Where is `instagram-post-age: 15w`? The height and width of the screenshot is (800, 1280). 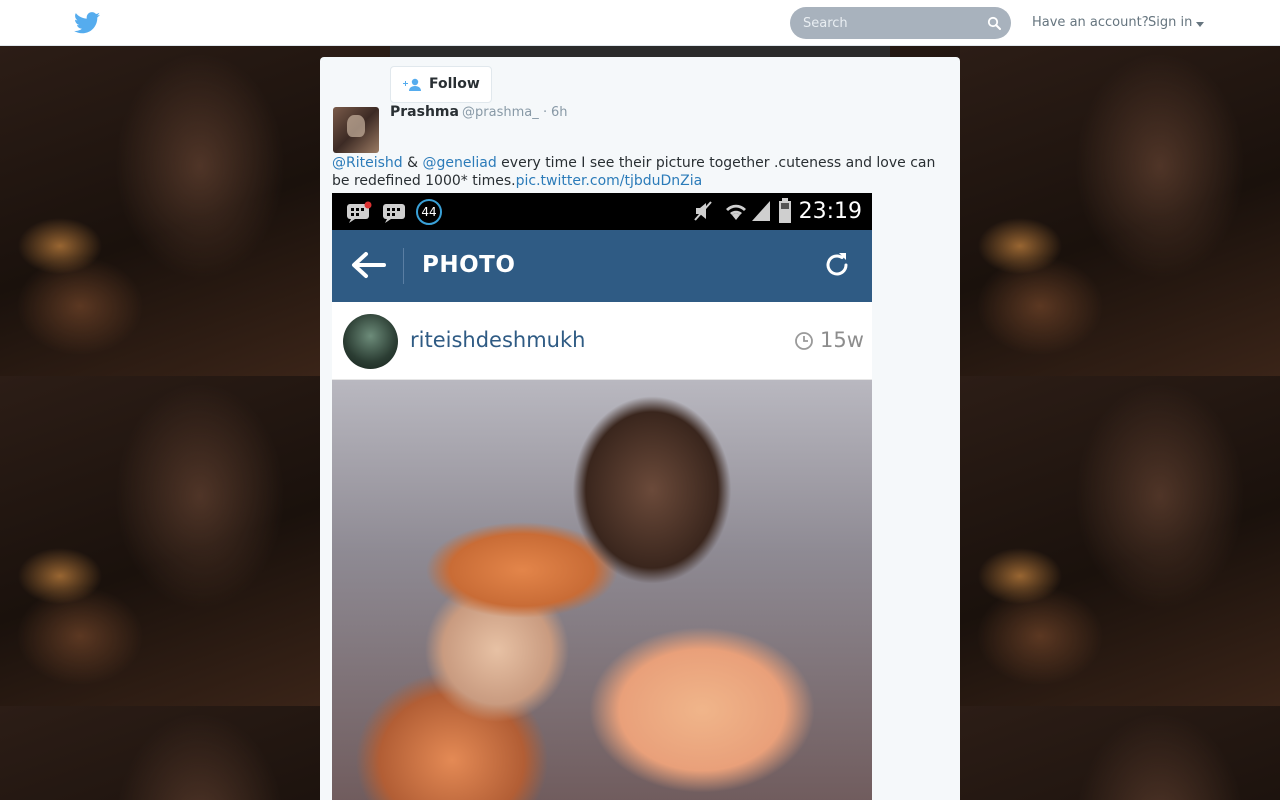 instagram-post-age: 15w is located at coordinates (842, 340).